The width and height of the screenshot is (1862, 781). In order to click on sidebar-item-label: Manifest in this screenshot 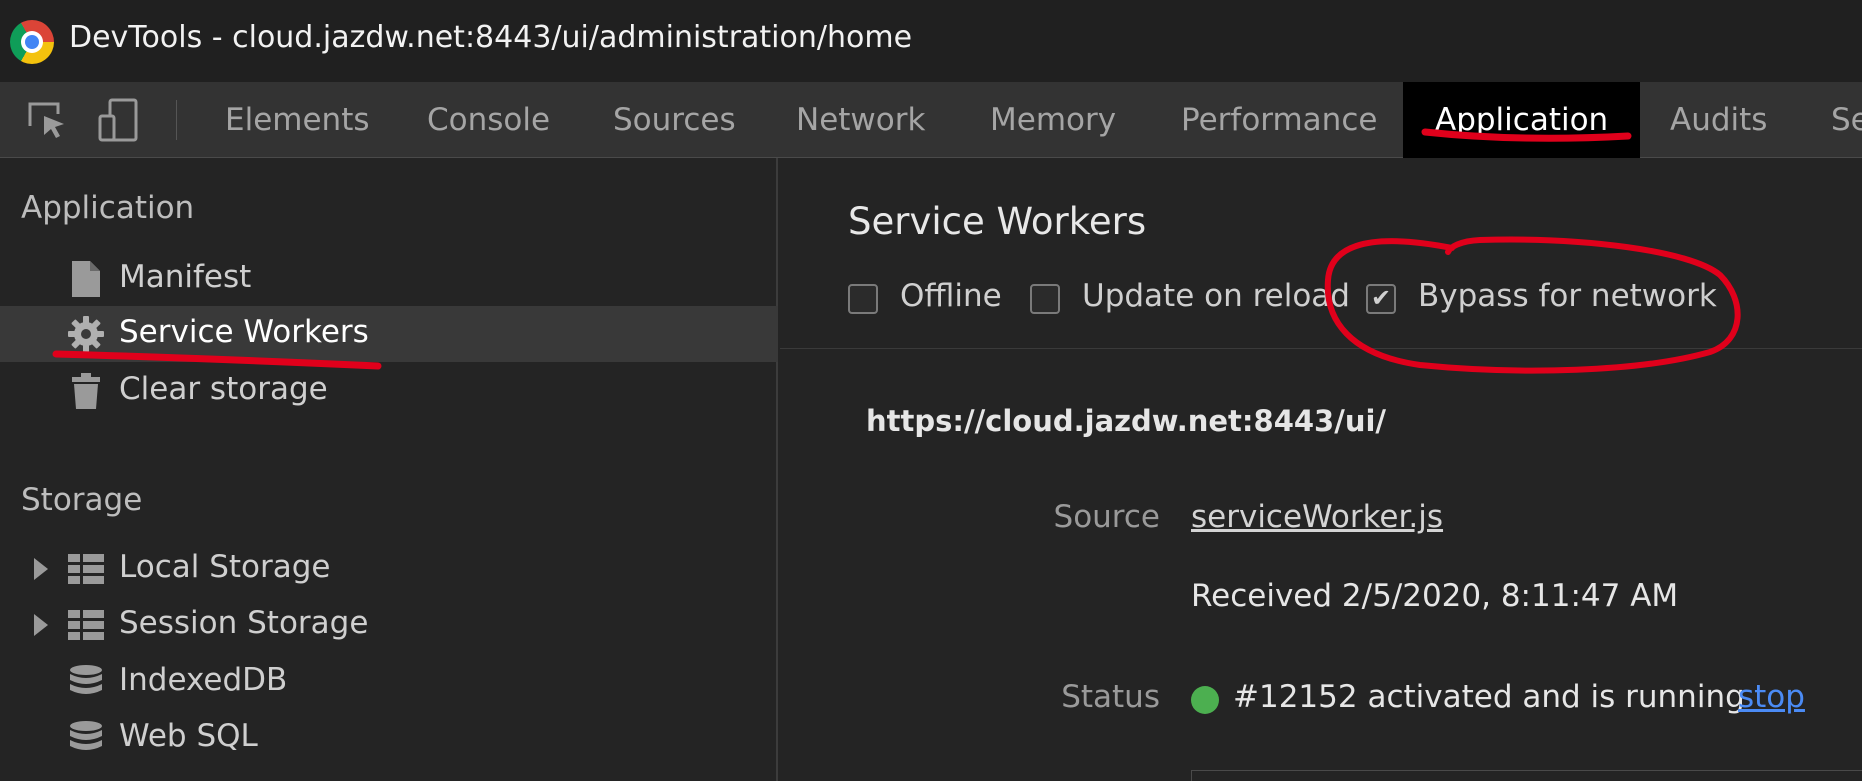, I will do `click(185, 277)`.